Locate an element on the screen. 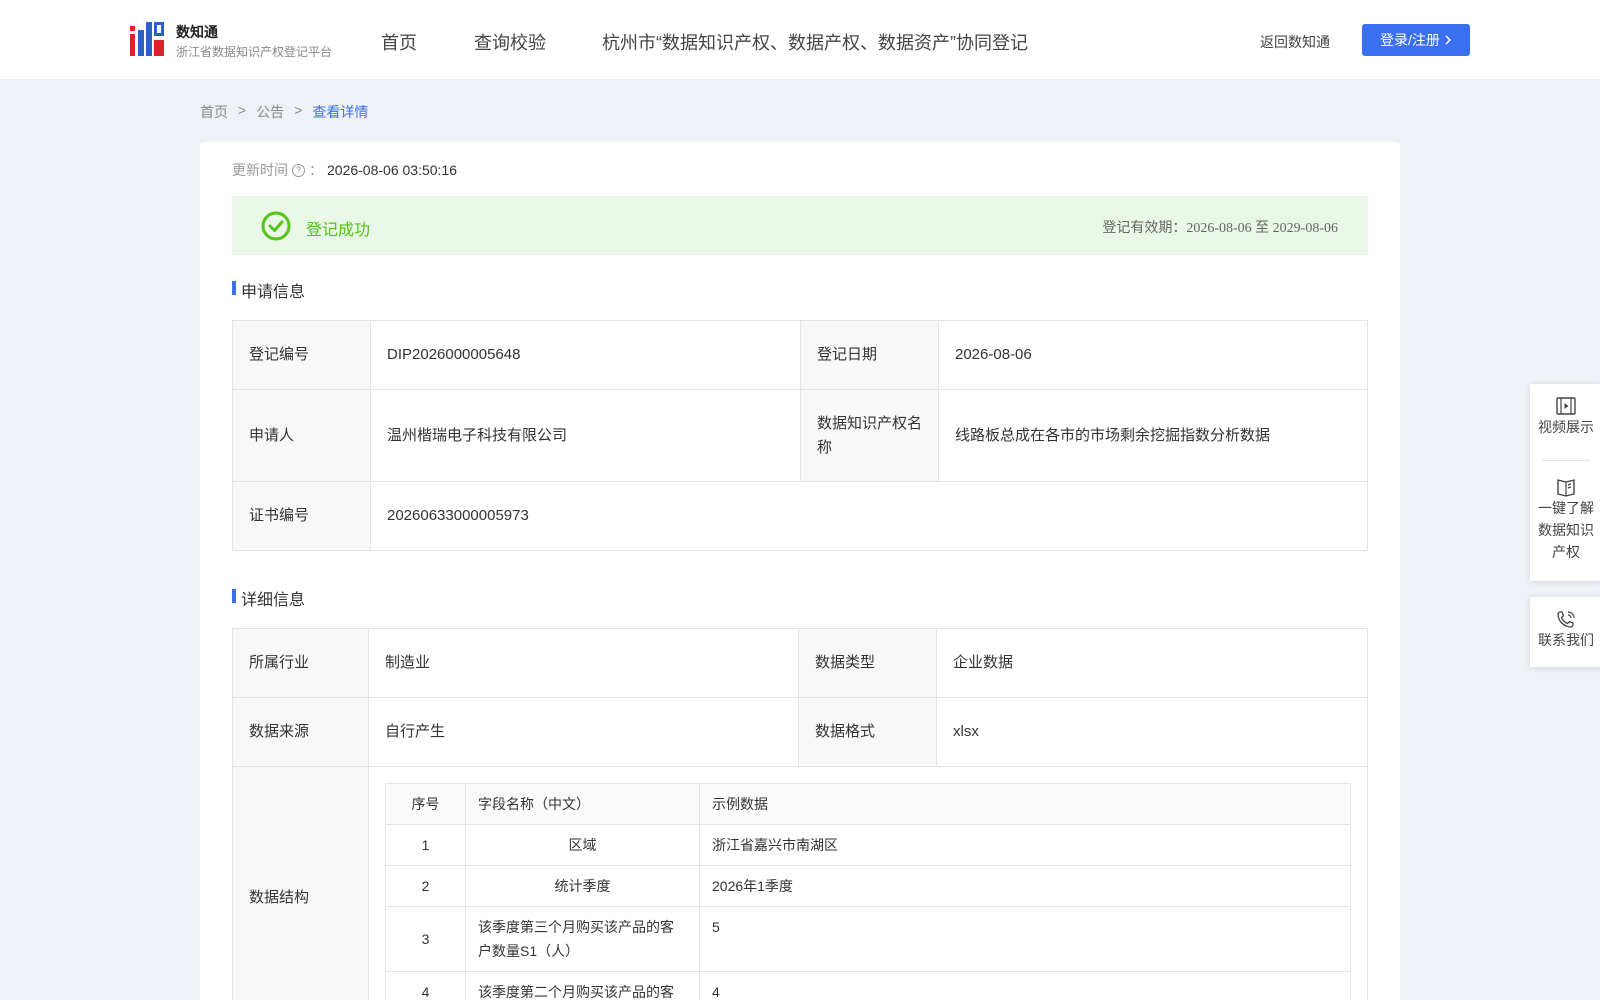  table-row: 证书编号 20260633000005973 is located at coordinates (800, 516).